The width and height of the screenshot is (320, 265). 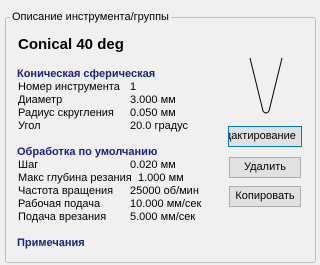 What do you see at coordinates (265, 136) in the screenshot?
I see `edit-button: Редактирование` at bounding box center [265, 136].